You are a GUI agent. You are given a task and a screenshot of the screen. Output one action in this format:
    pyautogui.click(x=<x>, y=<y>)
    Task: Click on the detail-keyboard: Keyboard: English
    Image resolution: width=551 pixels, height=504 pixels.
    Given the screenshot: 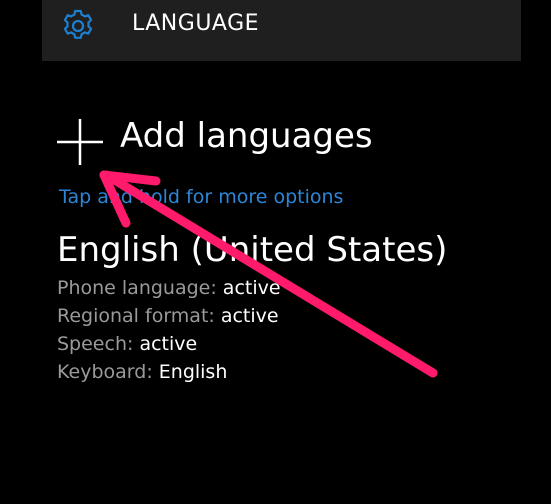 What is the action you would take?
    pyautogui.click(x=257, y=372)
    